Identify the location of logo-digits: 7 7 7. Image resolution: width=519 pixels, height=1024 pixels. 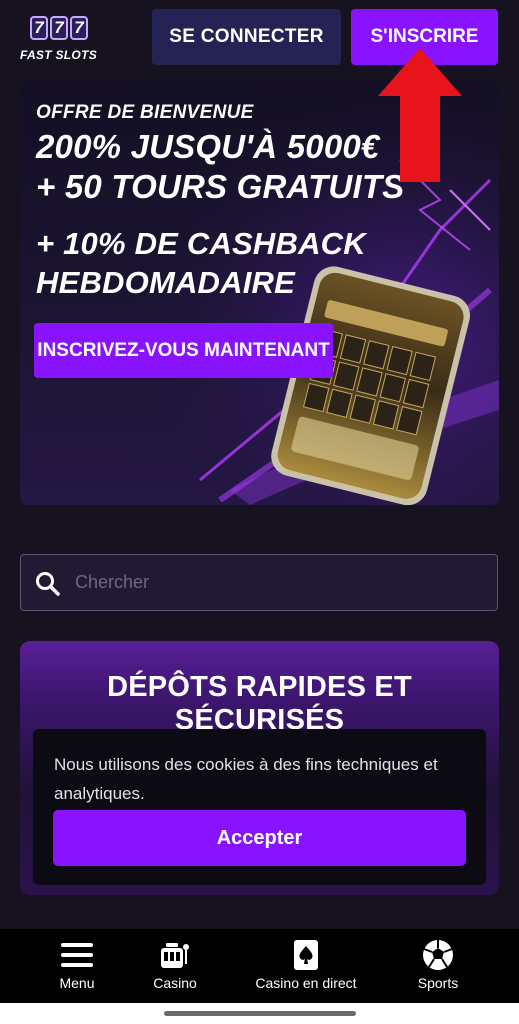
(59, 28).